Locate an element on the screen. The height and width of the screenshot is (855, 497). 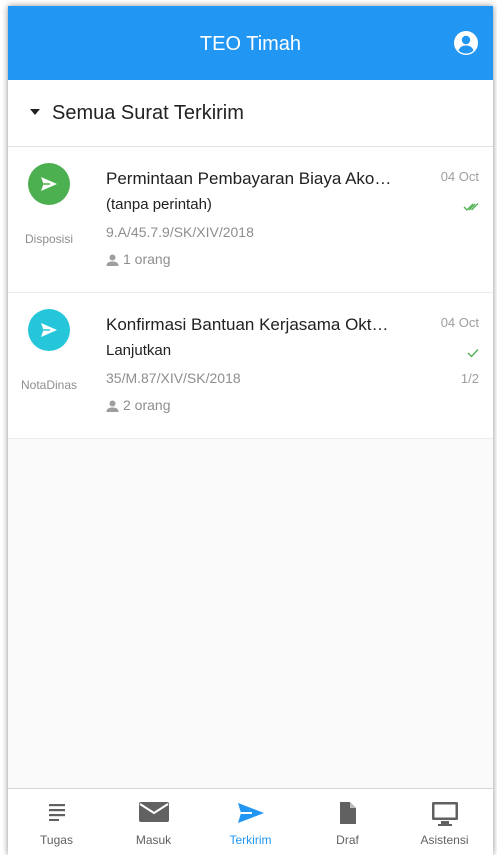
caret-down-icon is located at coordinates (35, 112).